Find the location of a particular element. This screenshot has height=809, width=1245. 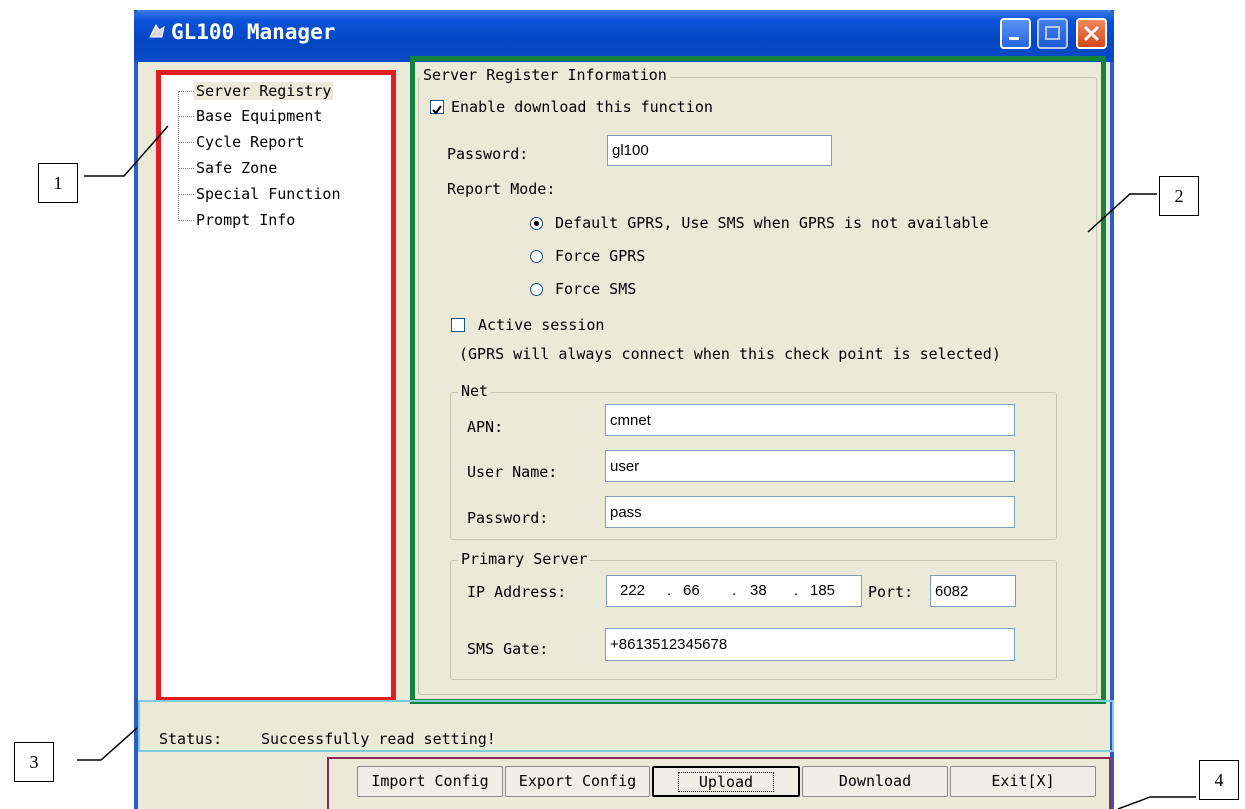

callout-1: 1 is located at coordinates (58, 183).